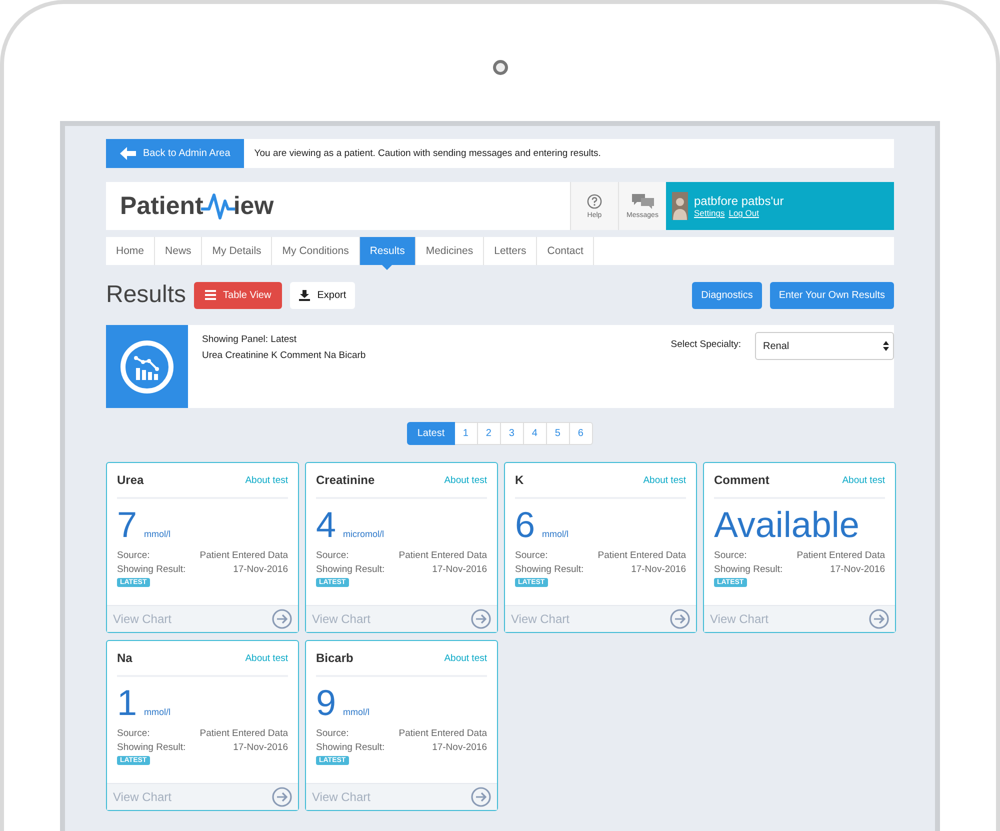 Image resolution: width=1000 pixels, height=831 pixels. What do you see at coordinates (680, 206) in the screenshot?
I see `avatar-icon` at bounding box center [680, 206].